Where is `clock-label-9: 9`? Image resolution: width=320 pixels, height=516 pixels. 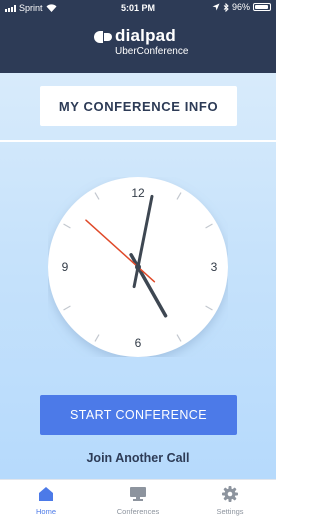
clock-label-9: 9 is located at coordinates (65, 267).